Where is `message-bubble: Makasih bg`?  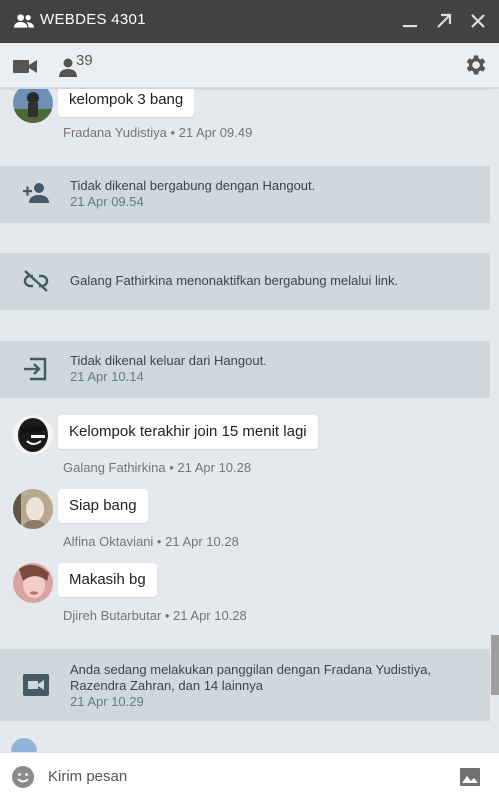
message-bubble: Makasih bg is located at coordinates (107, 580).